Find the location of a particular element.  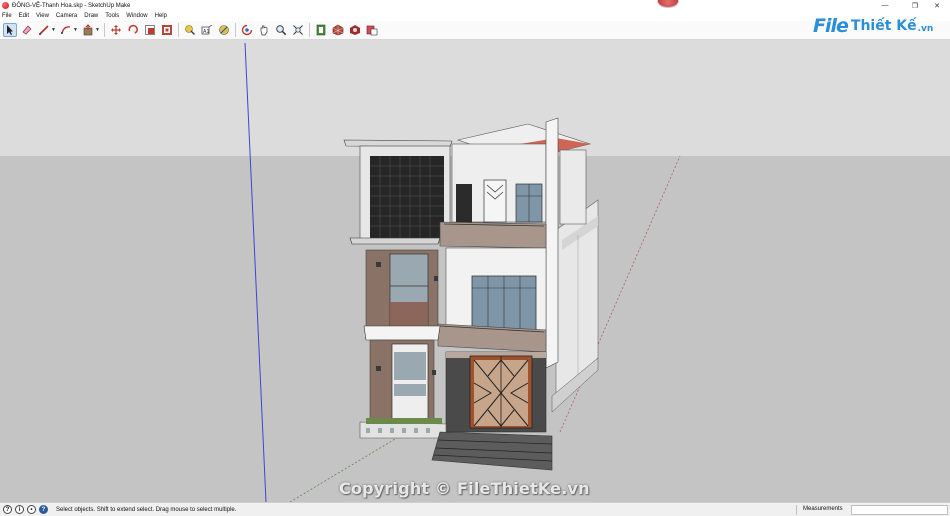

sketchup-app-icon is located at coordinates (5, 5).